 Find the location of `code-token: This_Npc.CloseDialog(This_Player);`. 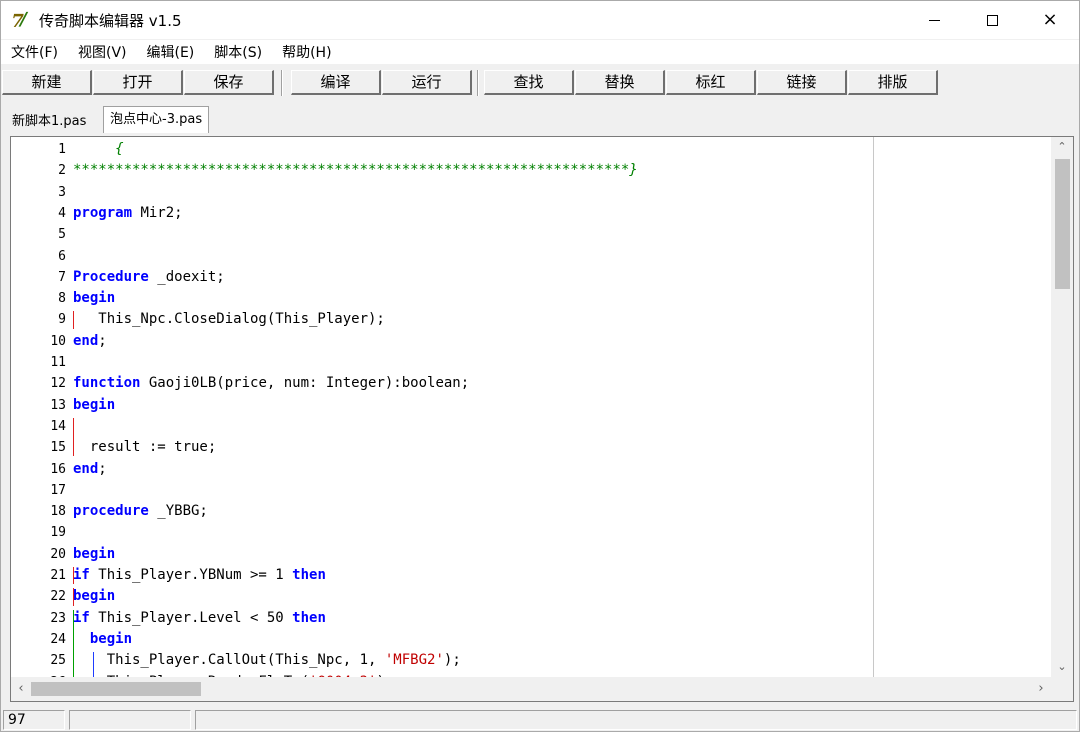

code-token: This_Npc.CloseDialog(This_Player); is located at coordinates (229, 319).